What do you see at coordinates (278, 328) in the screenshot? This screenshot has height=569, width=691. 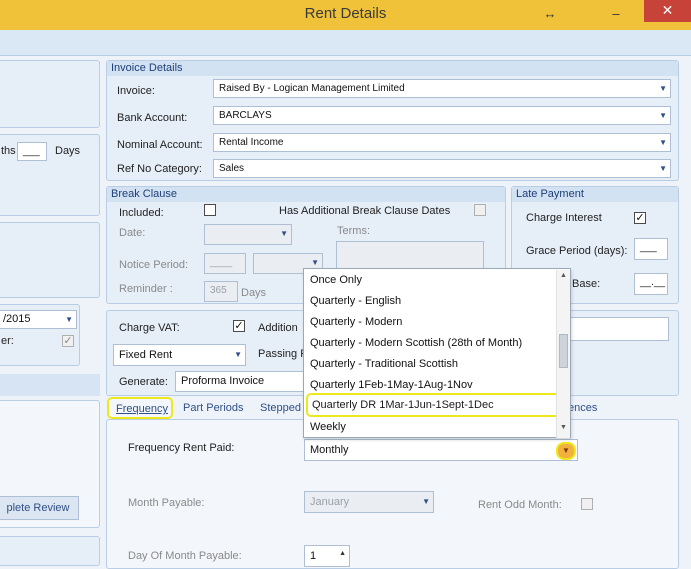 I see `addition-label: Addition` at bounding box center [278, 328].